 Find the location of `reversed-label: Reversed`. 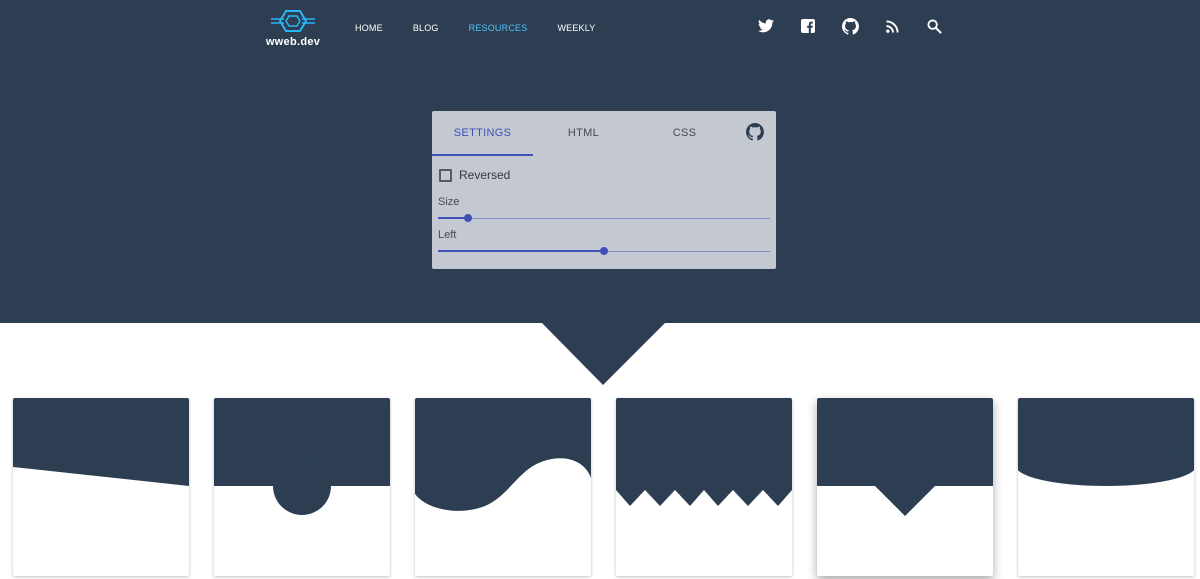

reversed-label: Reversed is located at coordinates (485, 175).